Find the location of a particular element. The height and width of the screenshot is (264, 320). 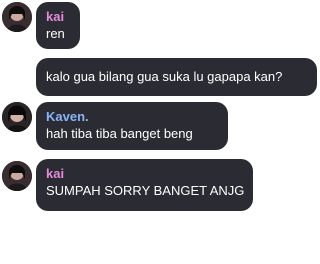

message-bubble-kaven: Kaven. hah tiba tiba banget beng is located at coordinates (132, 126).